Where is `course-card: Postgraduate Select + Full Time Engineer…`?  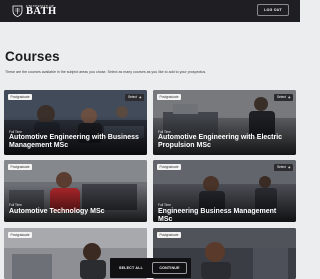
course-card: Postgraduate Select + Full Time Engineer… is located at coordinates (224, 191).